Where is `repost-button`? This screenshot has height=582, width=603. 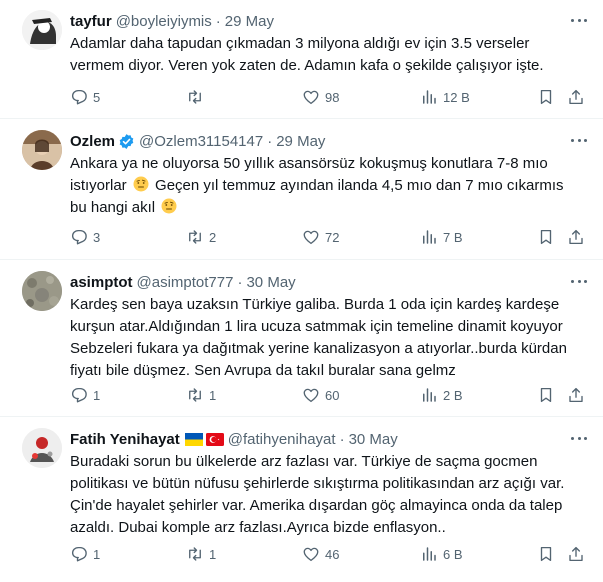
repost-button is located at coordinates (197, 97).